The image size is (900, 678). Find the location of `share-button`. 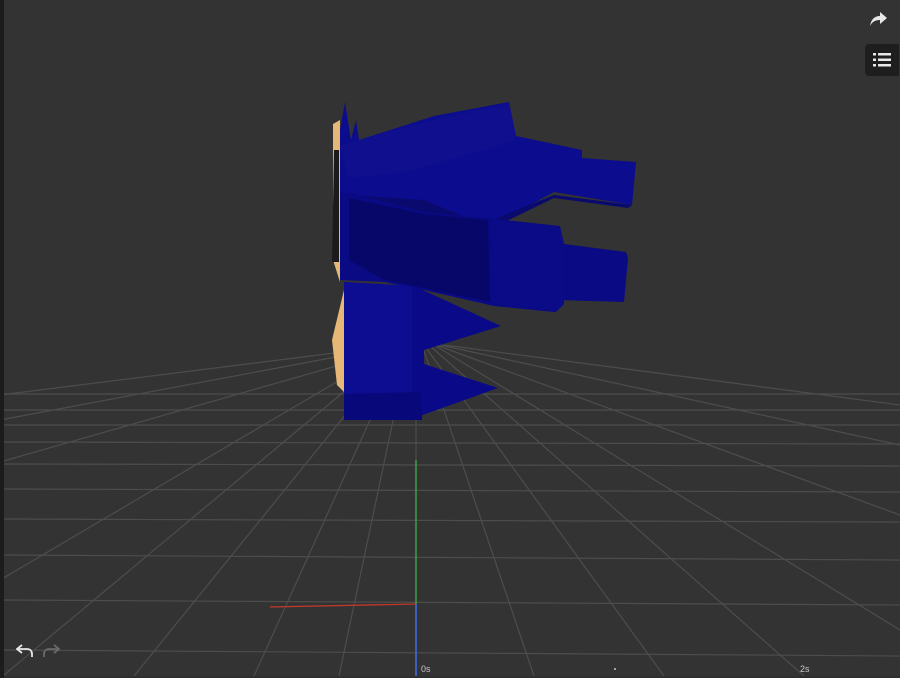

share-button is located at coordinates (879, 19).